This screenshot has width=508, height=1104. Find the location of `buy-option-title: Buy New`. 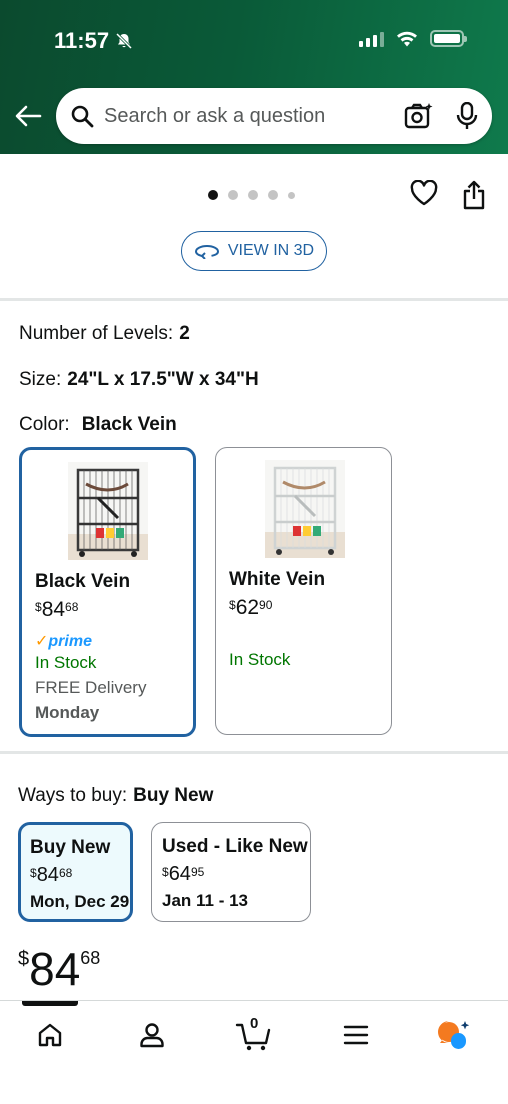

buy-option-title: Buy New is located at coordinates (70, 847).